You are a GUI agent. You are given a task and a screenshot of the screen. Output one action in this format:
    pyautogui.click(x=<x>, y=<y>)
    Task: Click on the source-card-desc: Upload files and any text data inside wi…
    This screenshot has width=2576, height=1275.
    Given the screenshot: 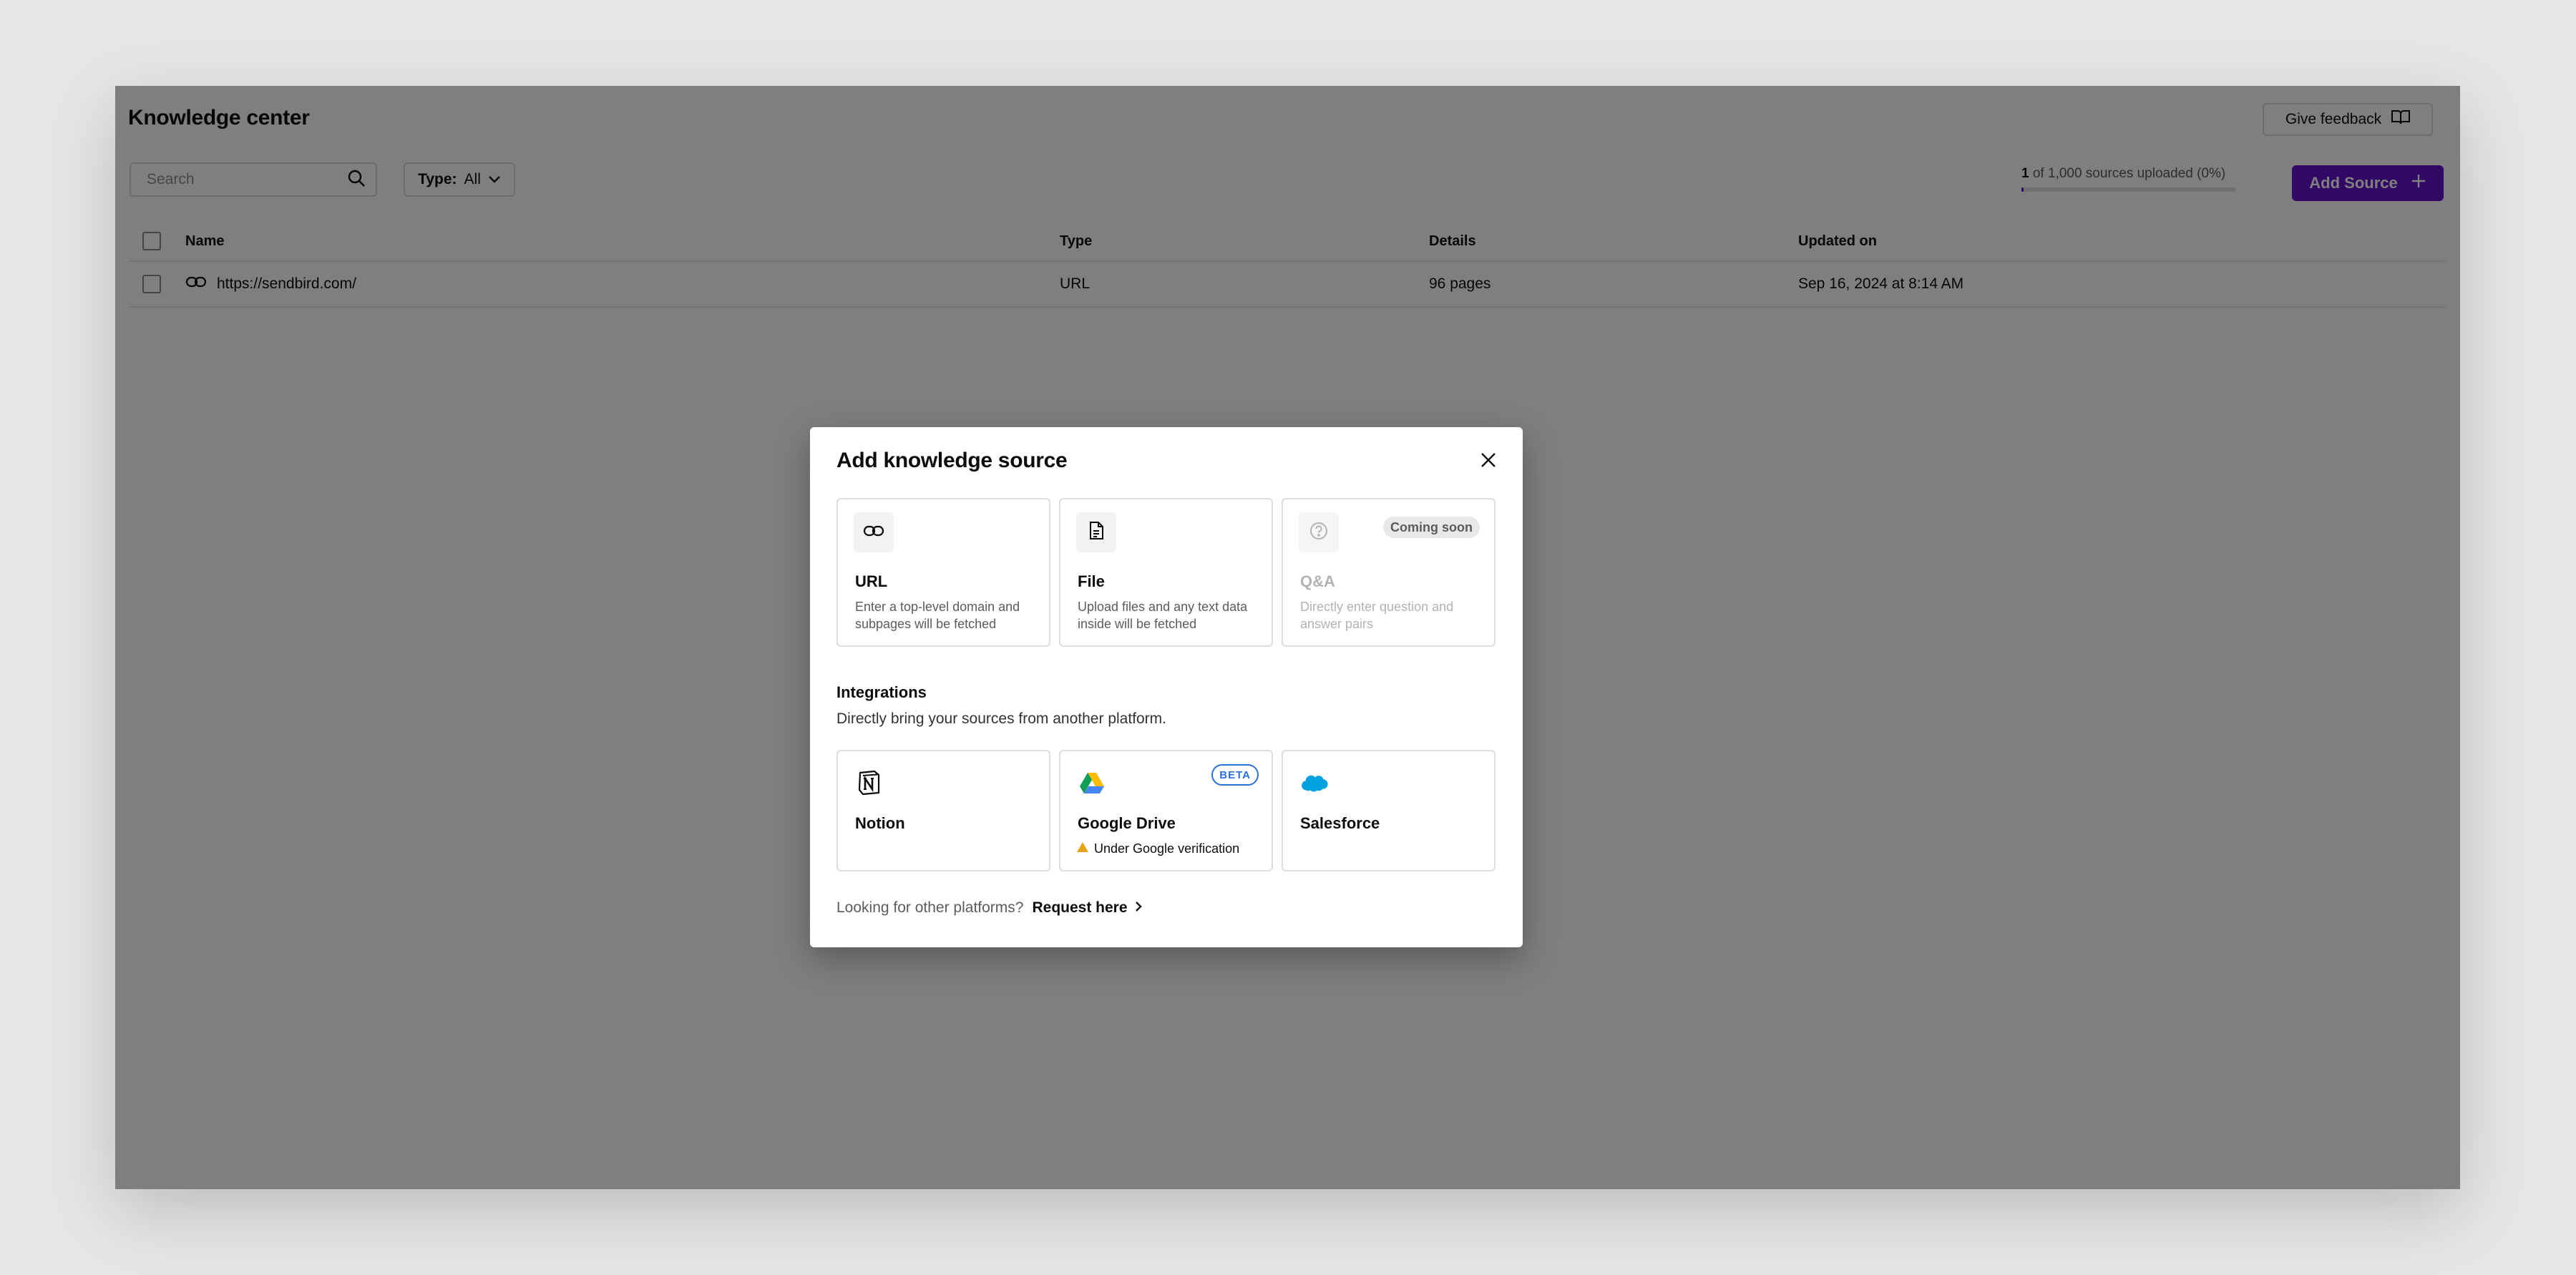 What is the action you would take?
    pyautogui.click(x=1163, y=615)
    